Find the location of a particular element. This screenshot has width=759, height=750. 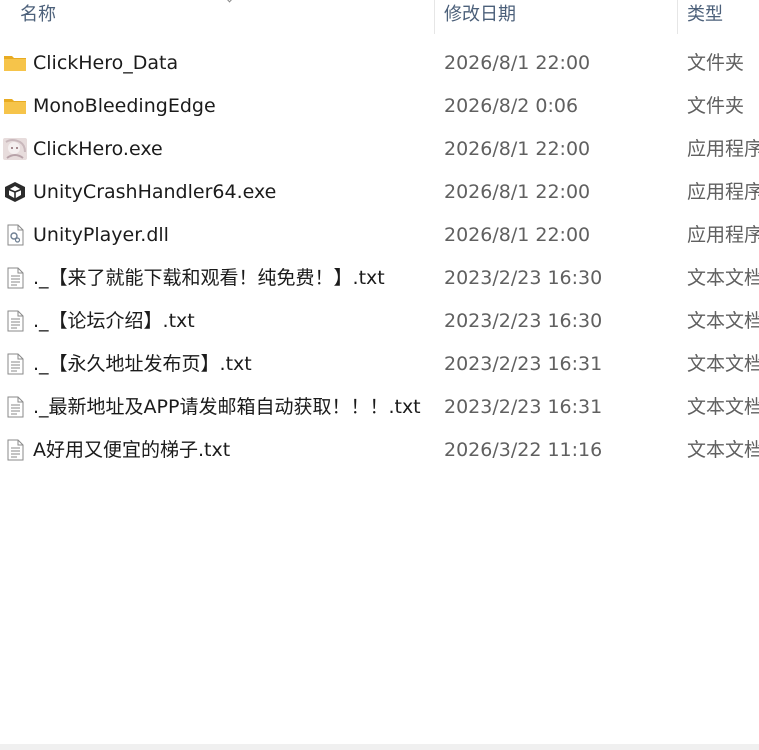

column-header-type: 类型 is located at coordinates (723, 17).